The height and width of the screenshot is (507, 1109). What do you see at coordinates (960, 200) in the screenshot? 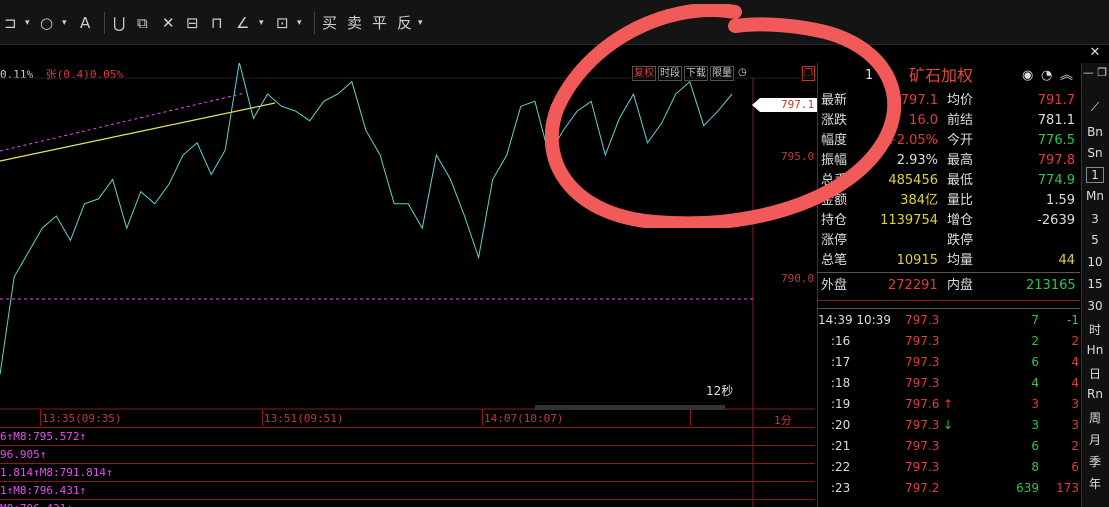
I see `quote-label: 量比` at bounding box center [960, 200].